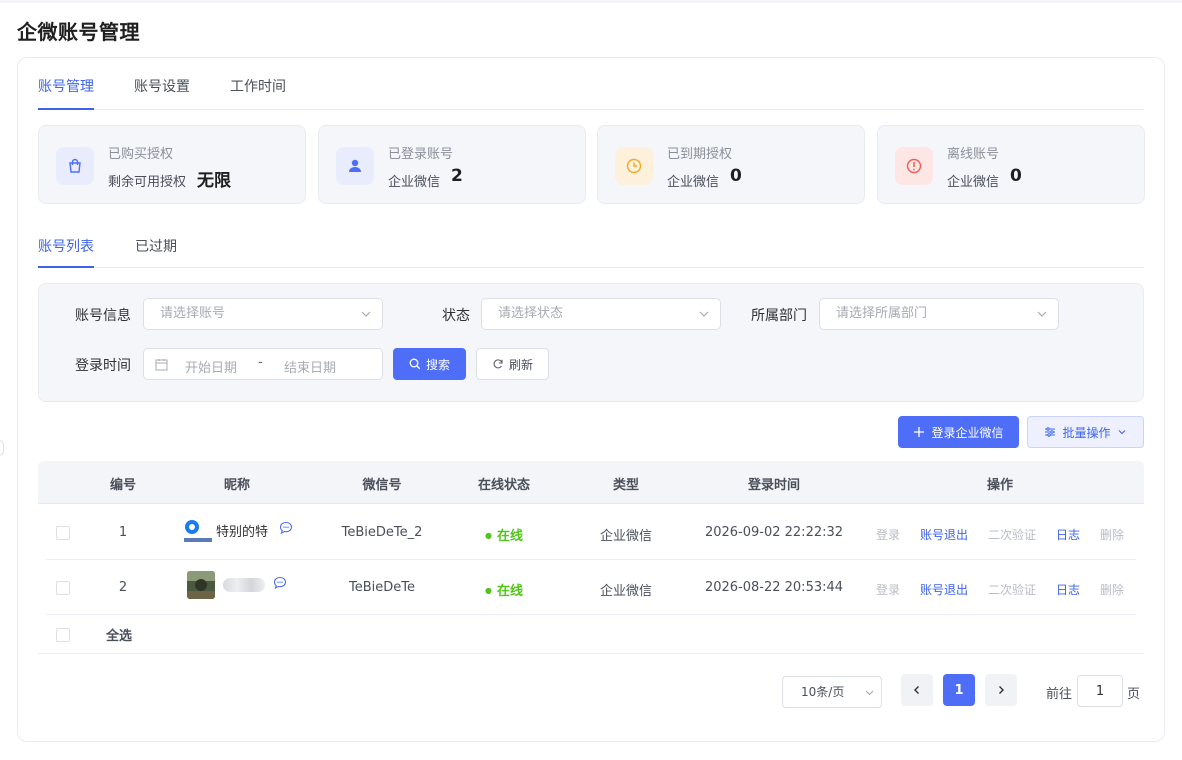 The height and width of the screenshot is (760, 1182). What do you see at coordinates (214, 181) in the screenshot?
I see `stat-value: 无限` at bounding box center [214, 181].